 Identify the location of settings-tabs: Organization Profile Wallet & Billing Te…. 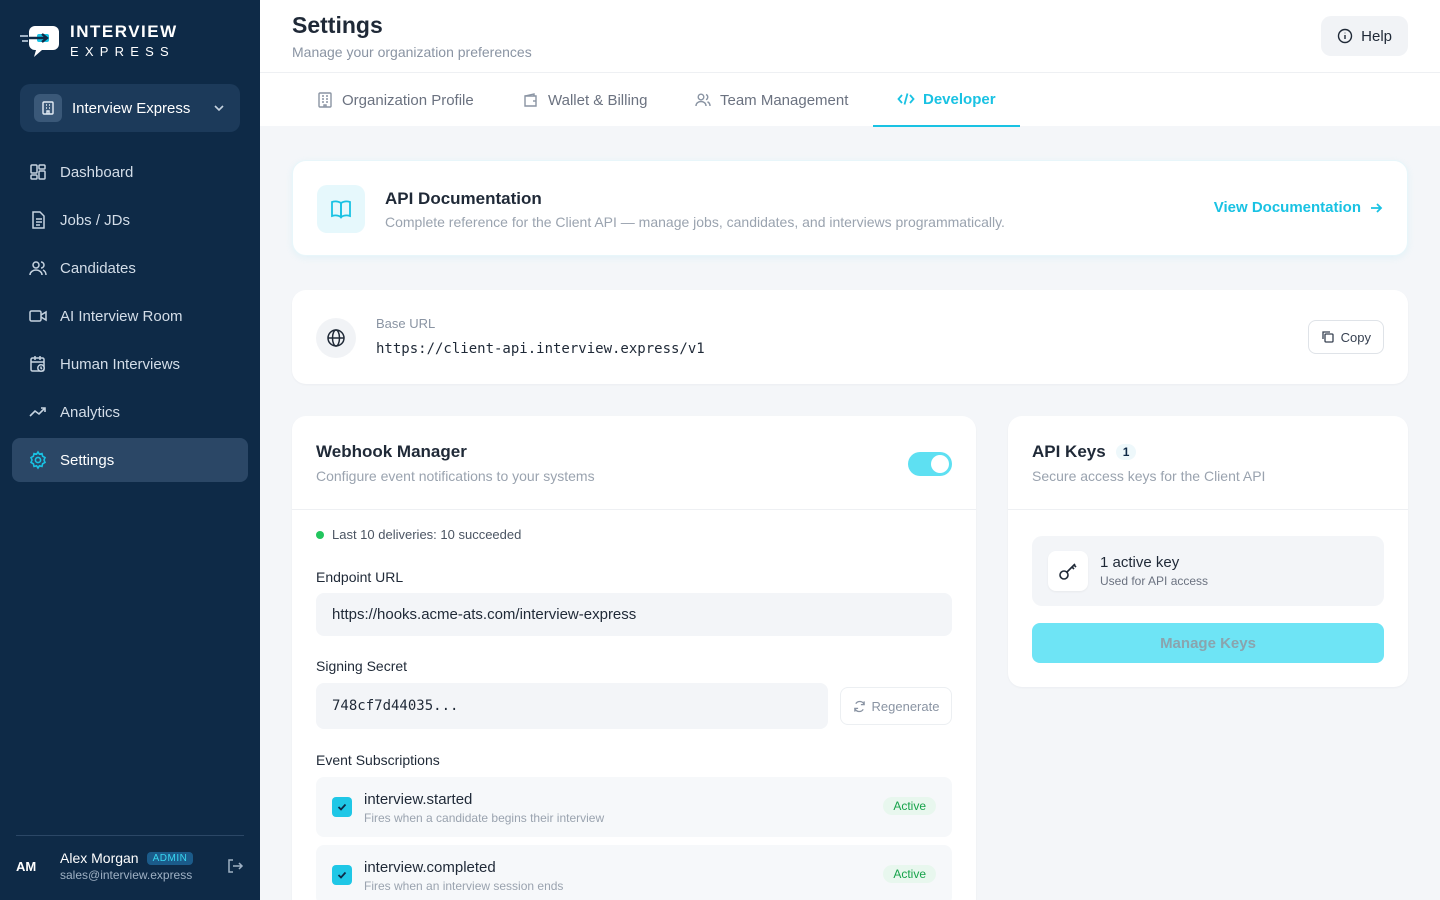
(850, 99).